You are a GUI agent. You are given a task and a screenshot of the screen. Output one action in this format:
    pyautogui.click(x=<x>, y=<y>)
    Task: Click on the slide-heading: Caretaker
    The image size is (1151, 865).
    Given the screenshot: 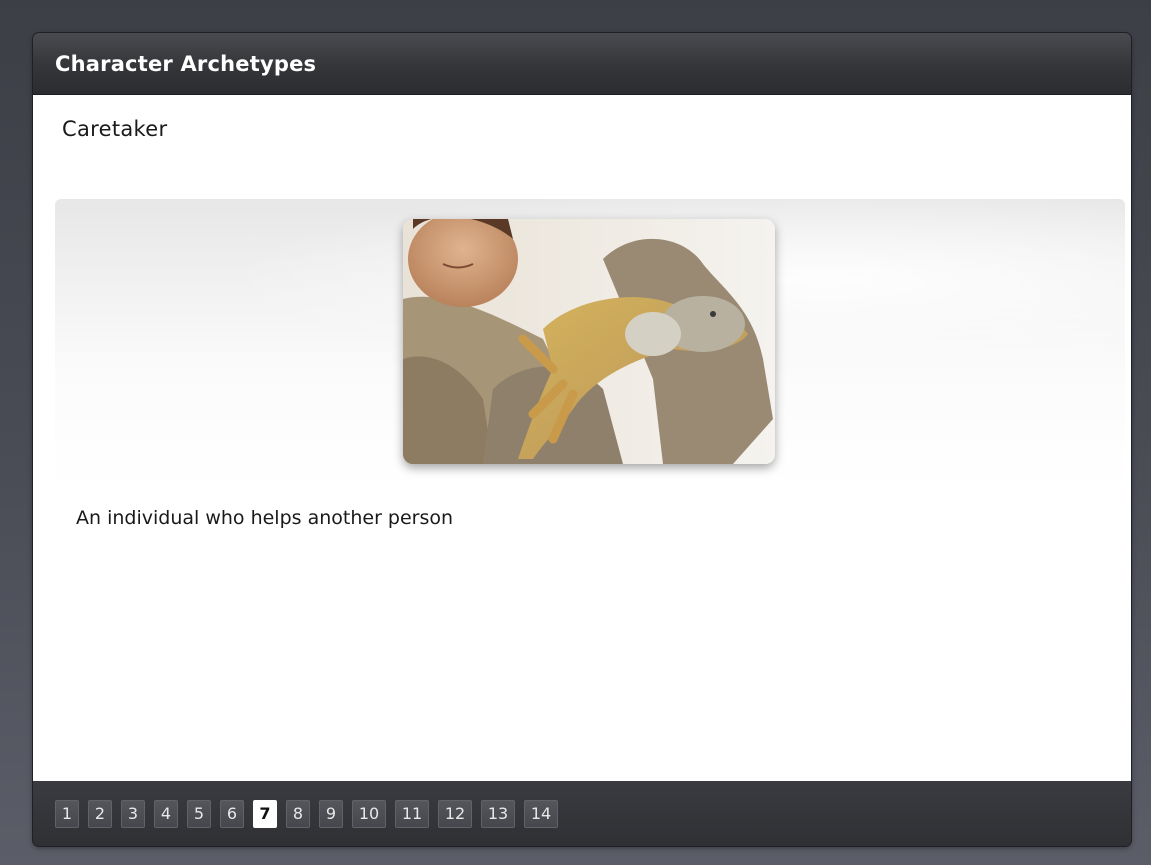 What is the action you would take?
    pyautogui.click(x=115, y=129)
    